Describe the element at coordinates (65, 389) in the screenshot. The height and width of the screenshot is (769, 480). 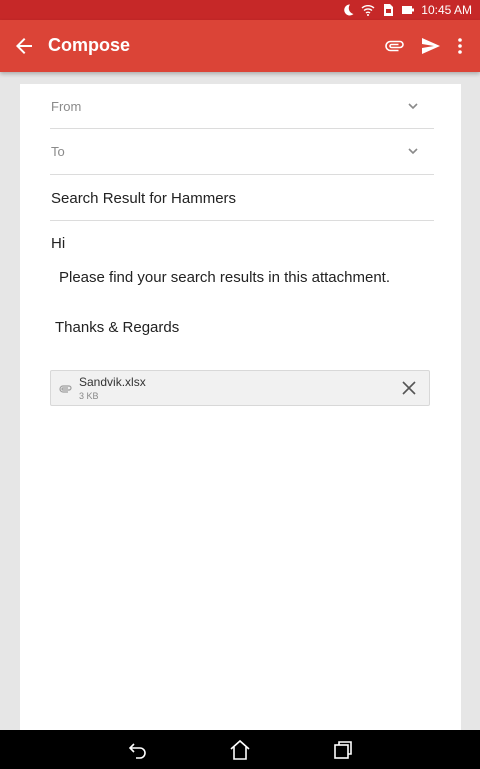
I see `paperclip-icon` at that location.